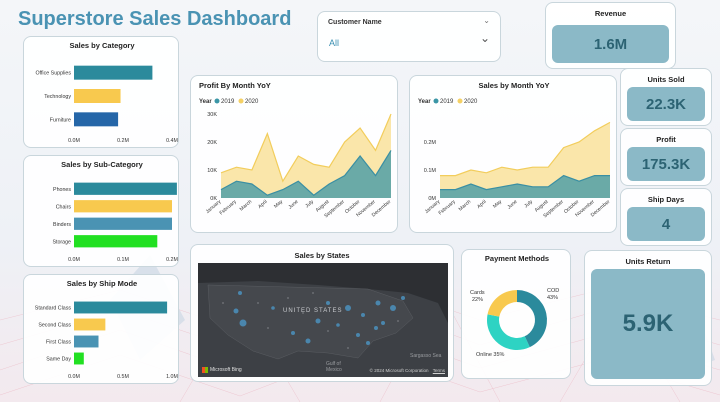  What do you see at coordinates (407, 370) in the screenshot?
I see `map-attribution: © 2024 Microsoft Corporation Terms` at bounding box center [407, 370].